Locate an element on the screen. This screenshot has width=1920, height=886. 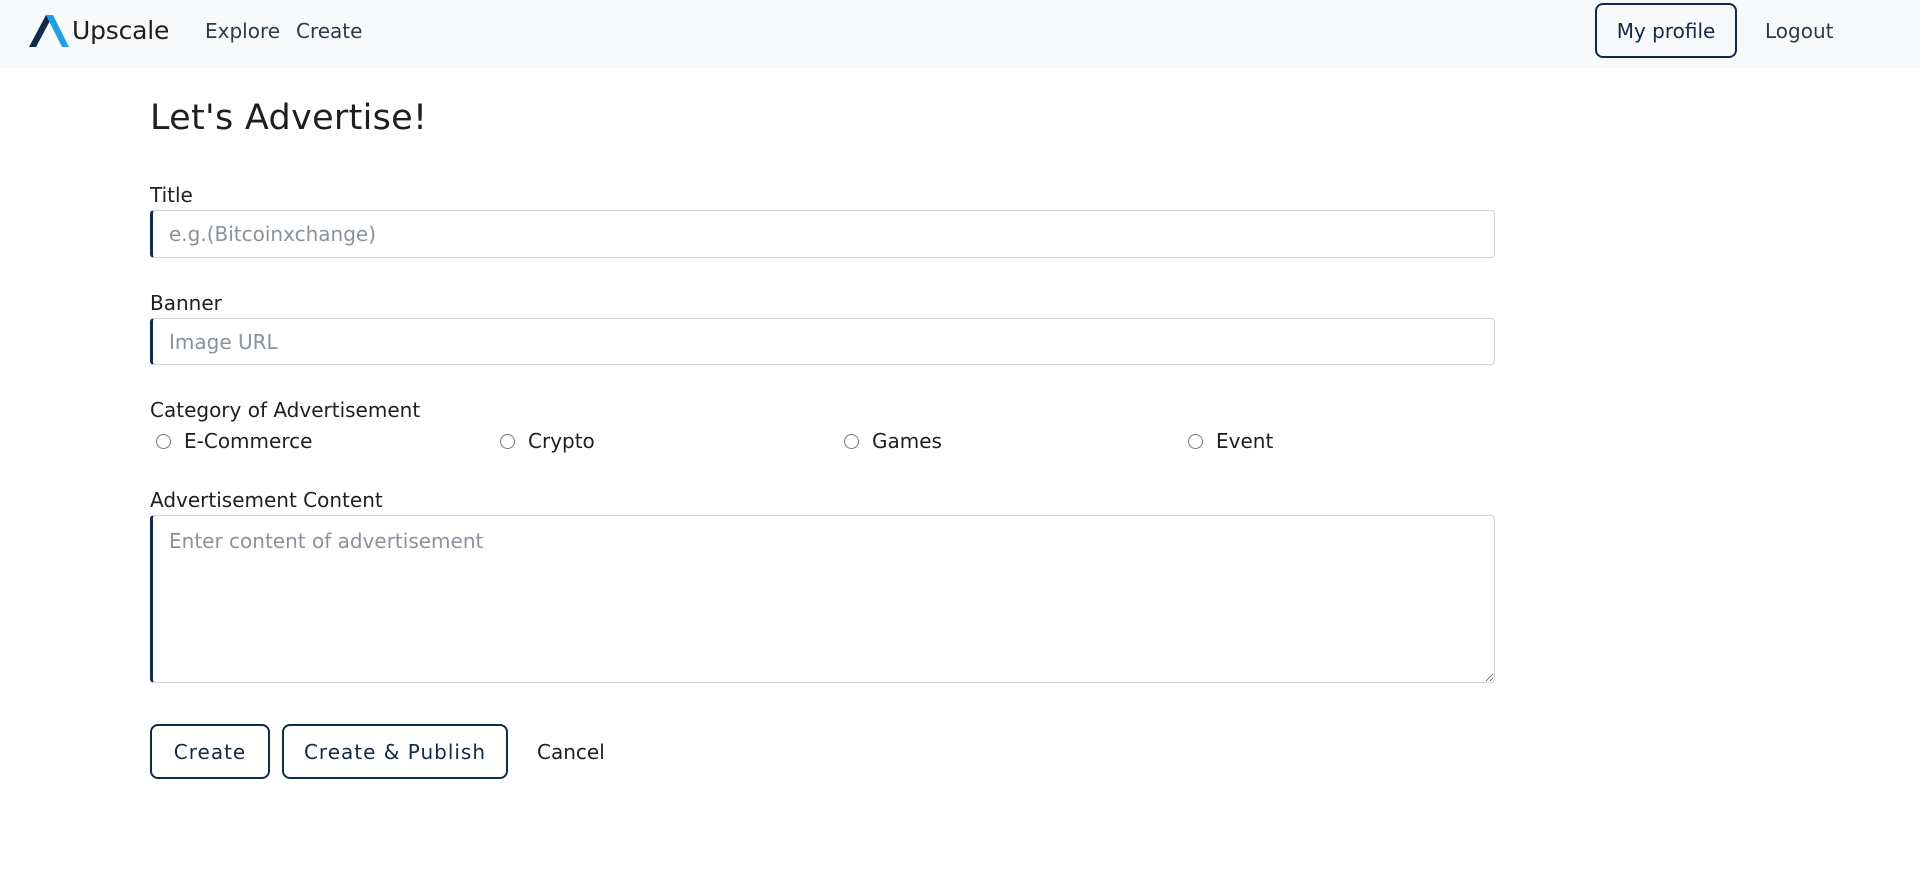
upscale-logo-icon is located at coordinates (49, 30).